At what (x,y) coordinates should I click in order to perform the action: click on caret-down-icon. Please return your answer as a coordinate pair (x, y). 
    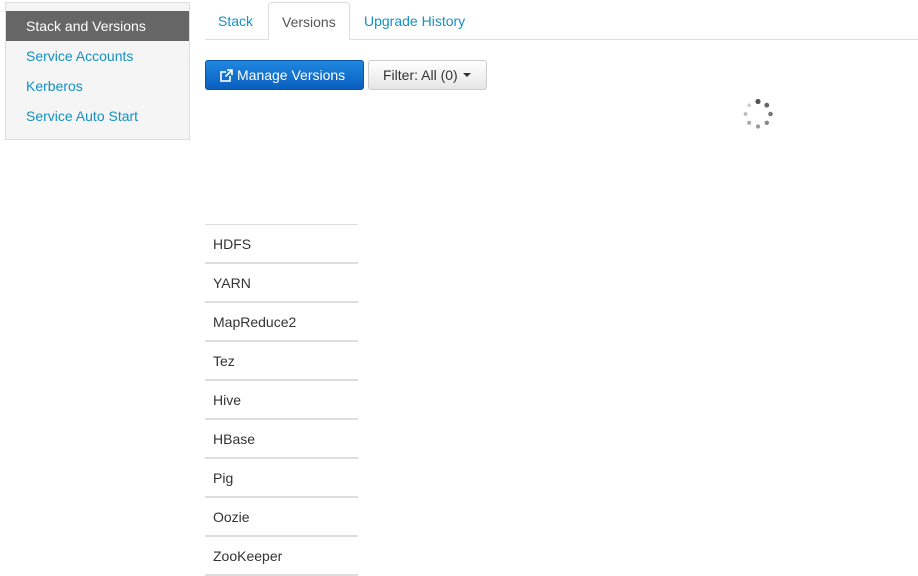
    Looking at the image, I should click on (466, 75).